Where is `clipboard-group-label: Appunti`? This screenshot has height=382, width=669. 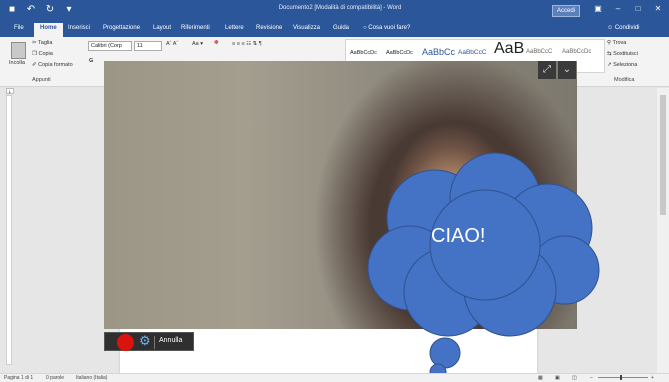
clipboard-group-label: Appunti is located at coordinates (41, 80).